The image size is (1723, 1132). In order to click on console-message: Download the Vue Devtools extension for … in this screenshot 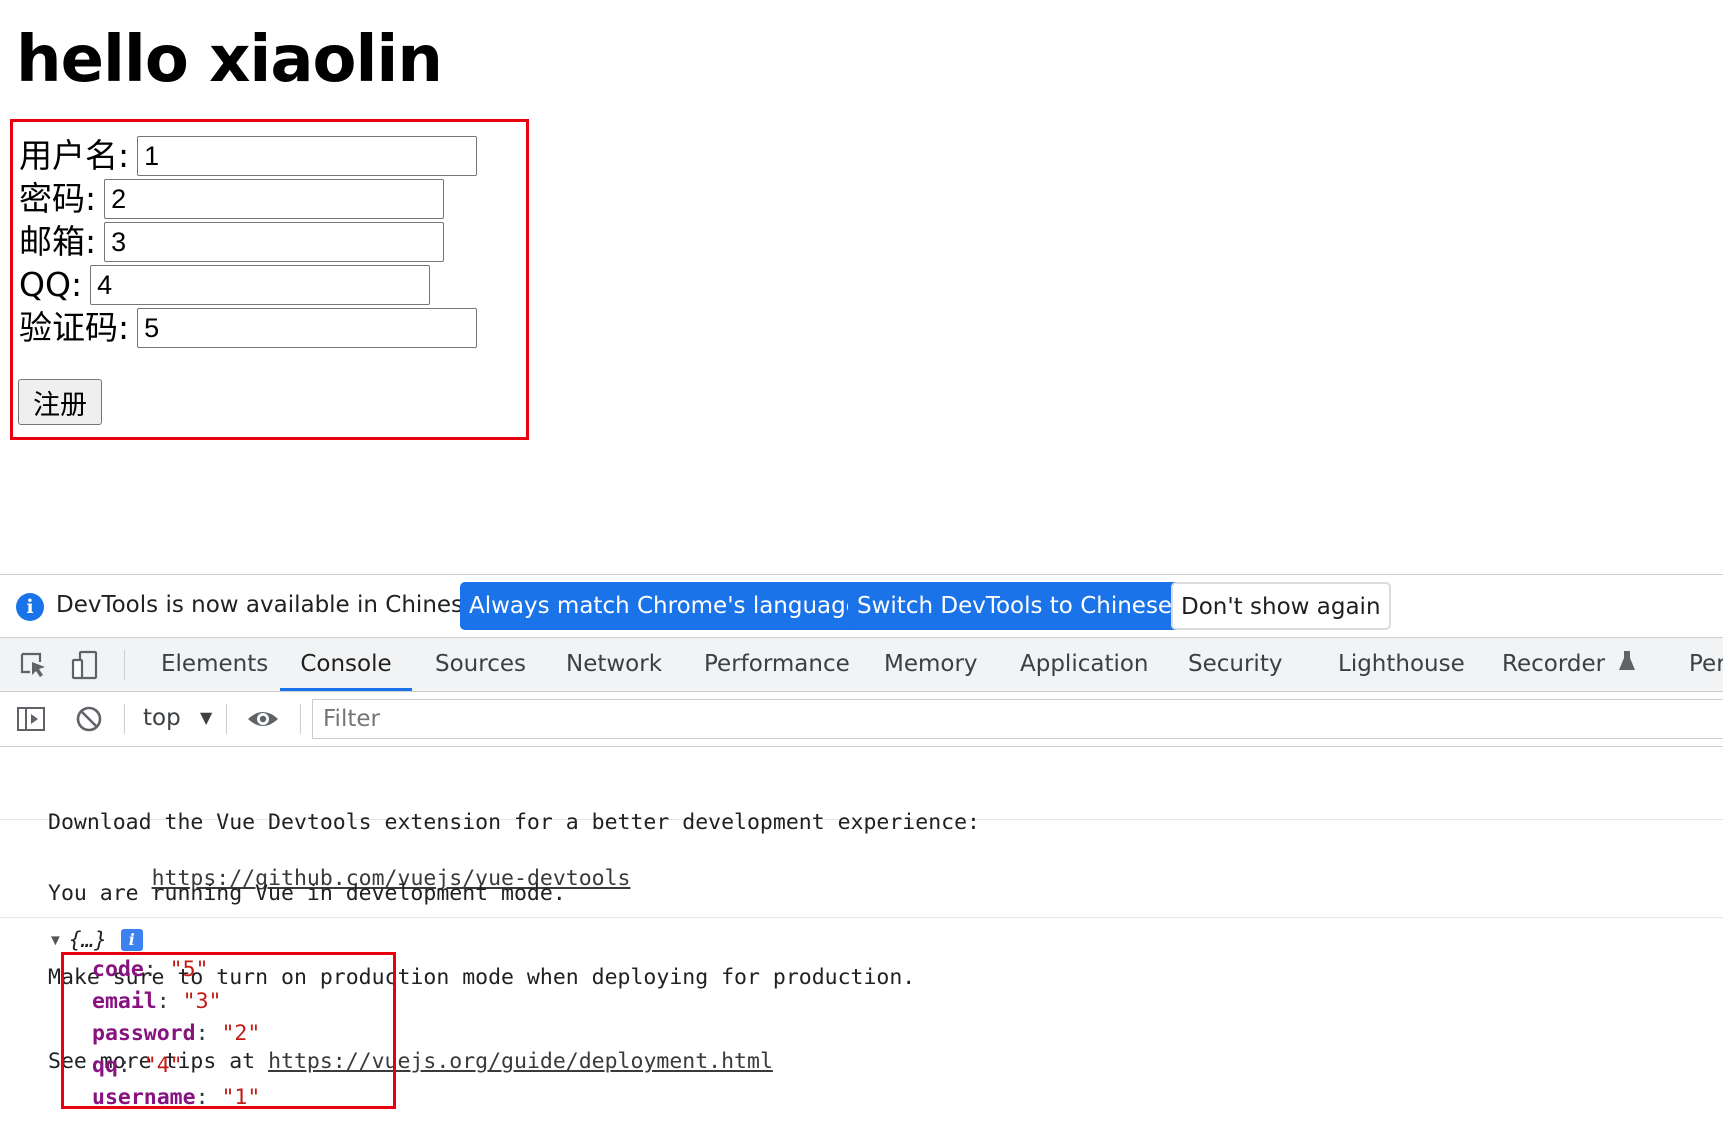, I will do `click(861, 819)`.